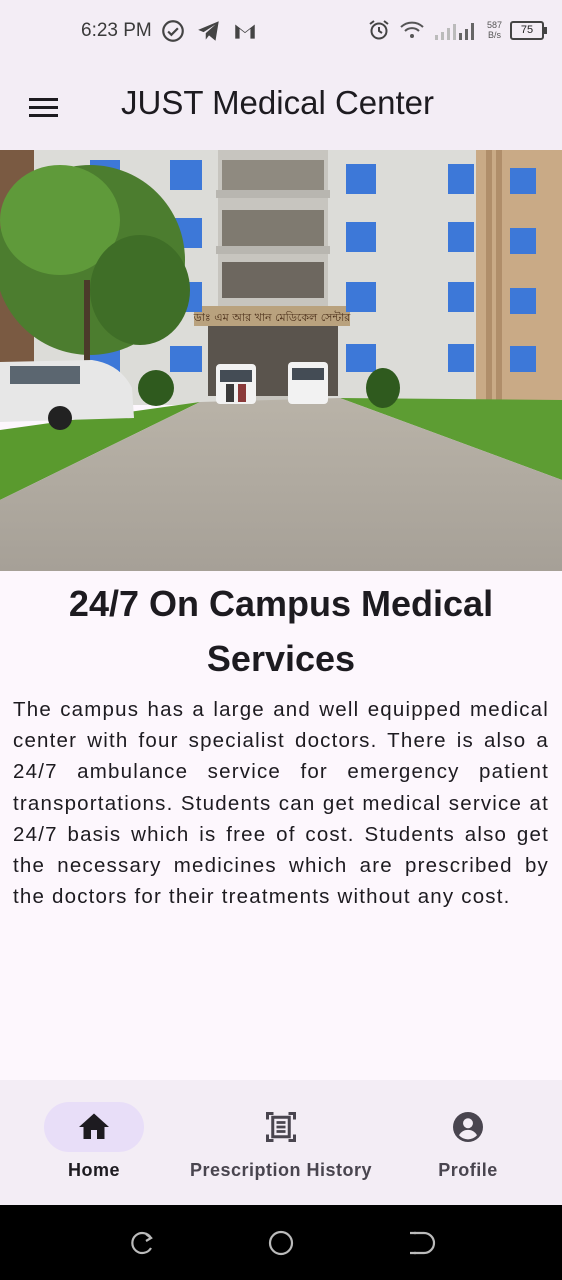 The height and width of the screenshot is (1280, 562). Describe the element at coordinates (173, 31) in the screenshot. I see `check-circle-icon` at that location.